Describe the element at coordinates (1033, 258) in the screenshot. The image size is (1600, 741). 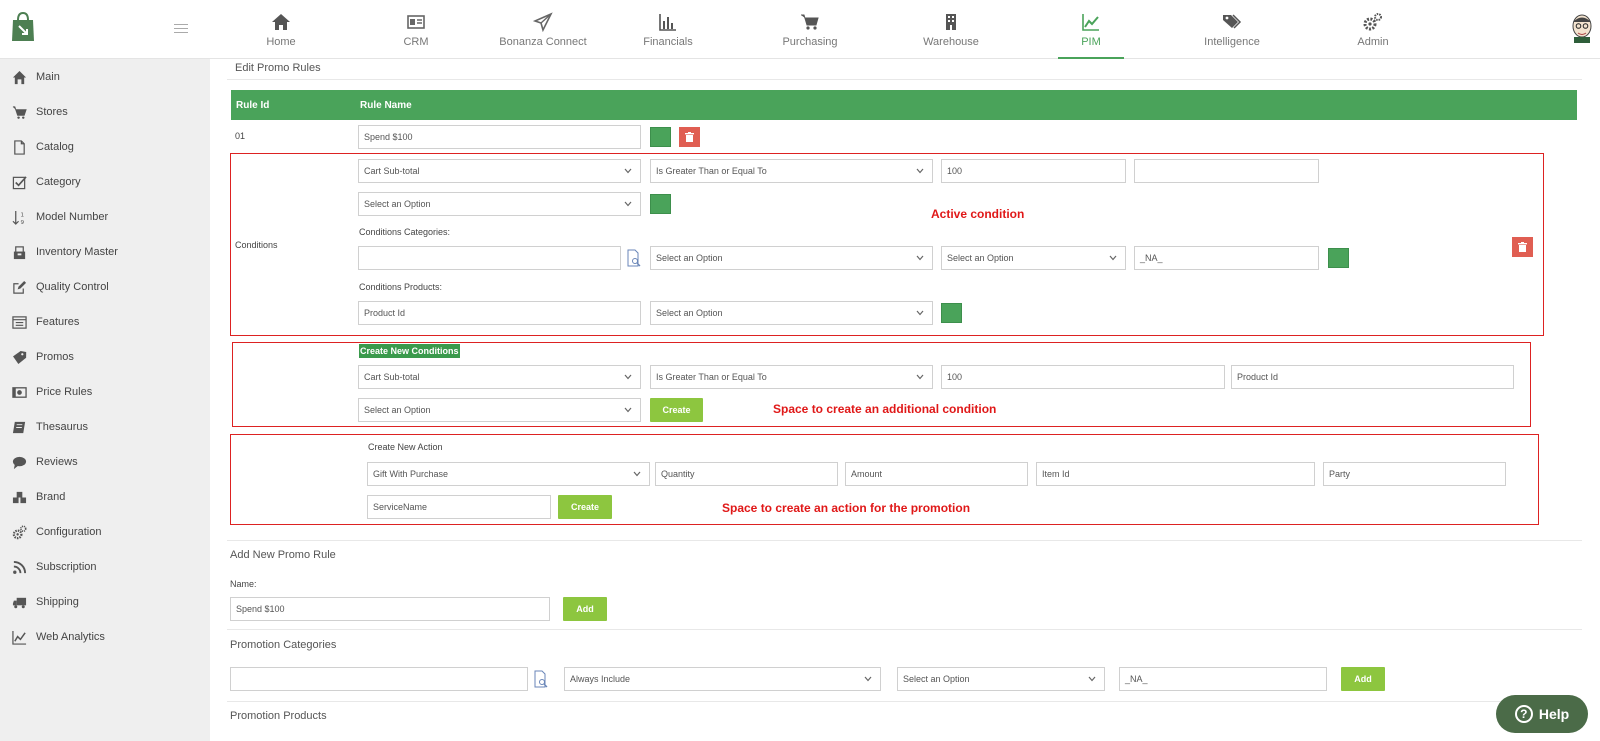
I see `category-option-select-2: Select an Option` at that location.